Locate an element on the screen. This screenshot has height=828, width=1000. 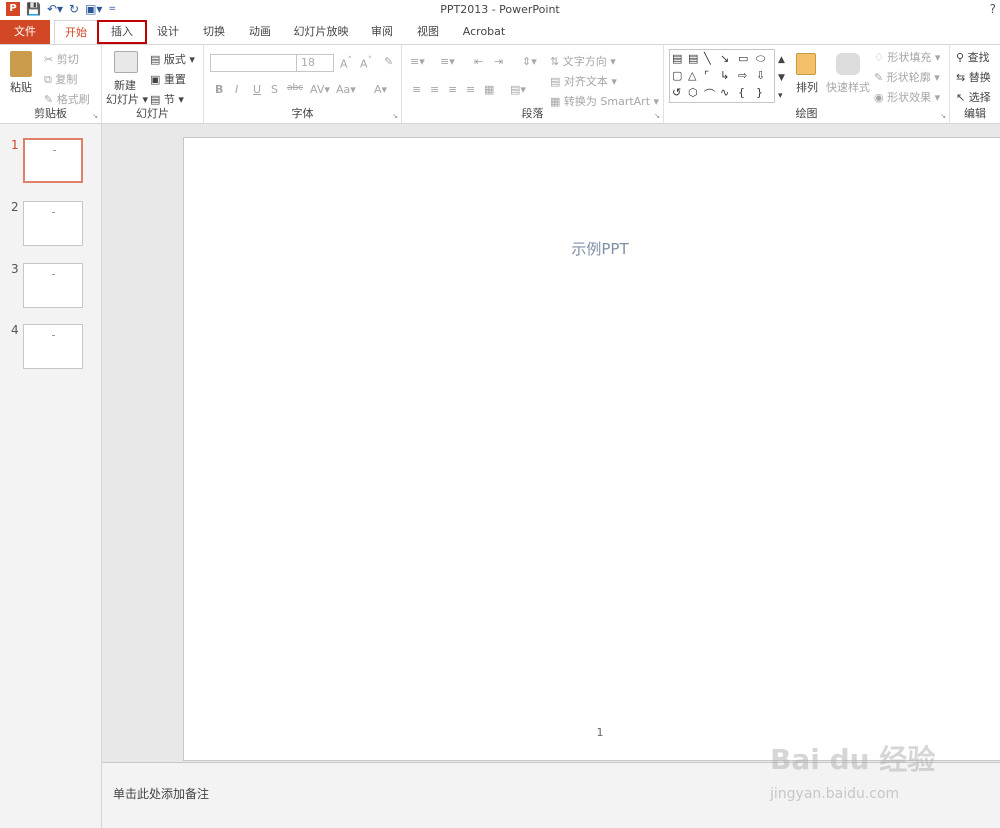
numbering-icon: ≡▾ is located at coordinates (447, 61).